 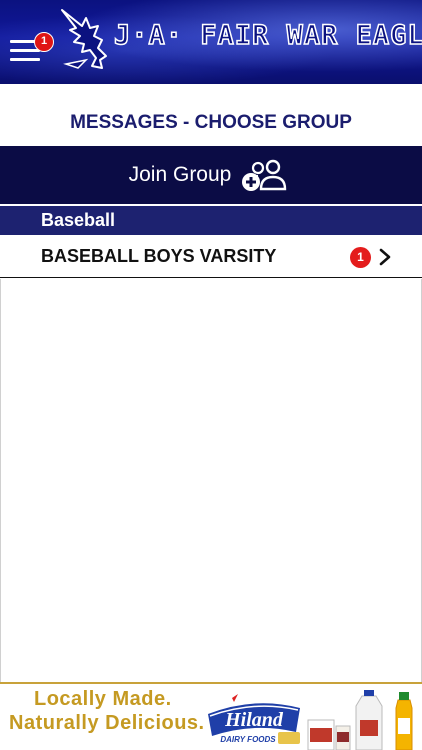 What do you see at coordinates (211, 220) in the screenshot?
I see `section-header-baseball: Baseball` at bounding box center [211, 220].